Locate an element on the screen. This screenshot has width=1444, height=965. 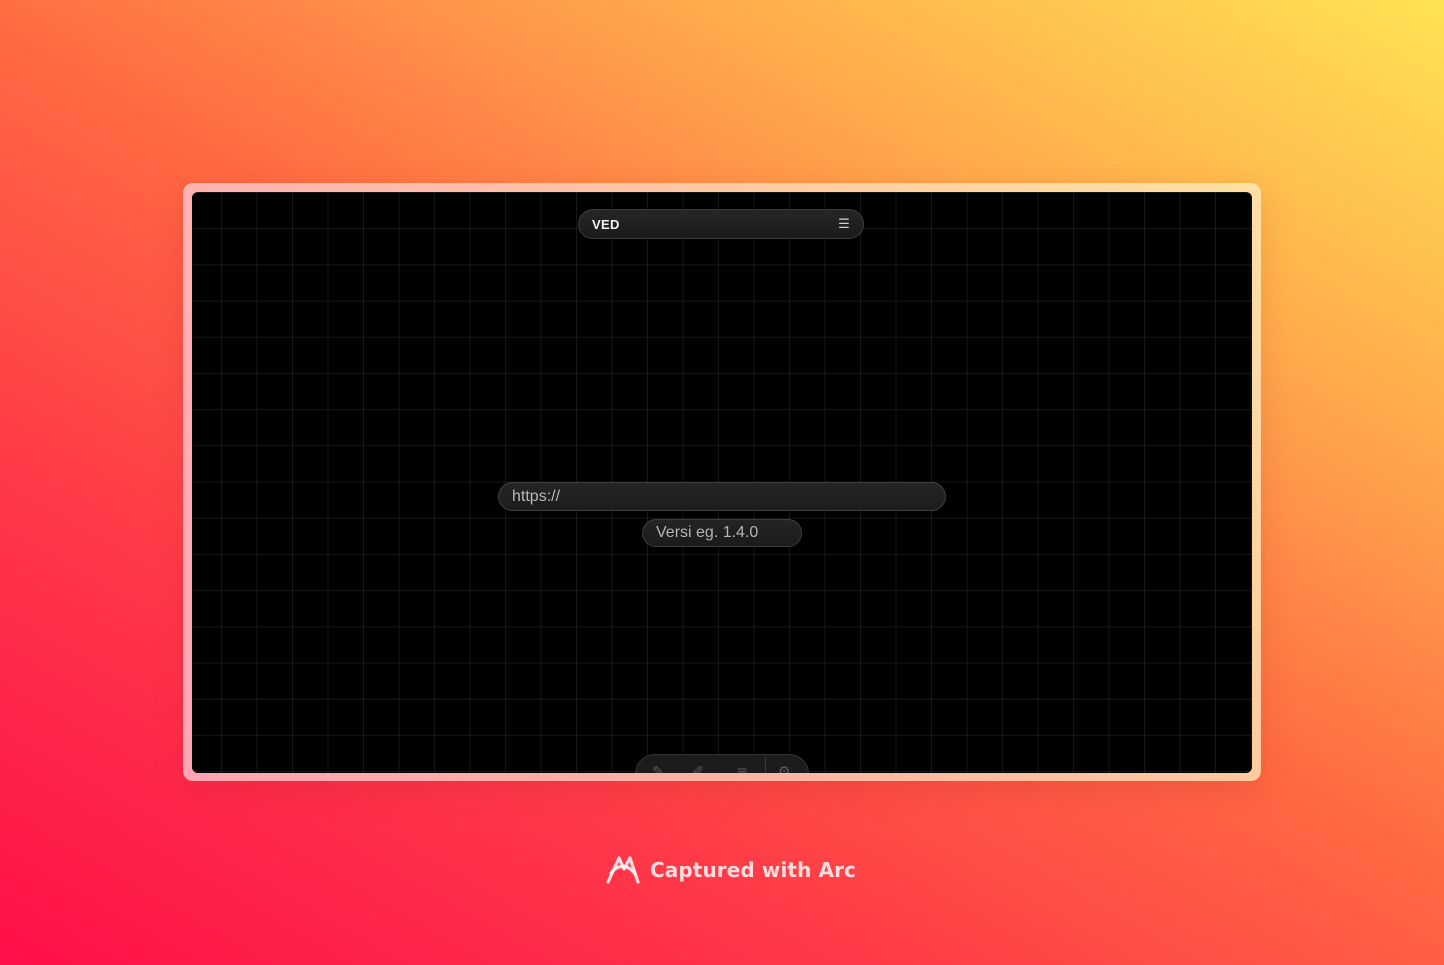
gear-icon: ⚙ is located at coordinates (784, 768).